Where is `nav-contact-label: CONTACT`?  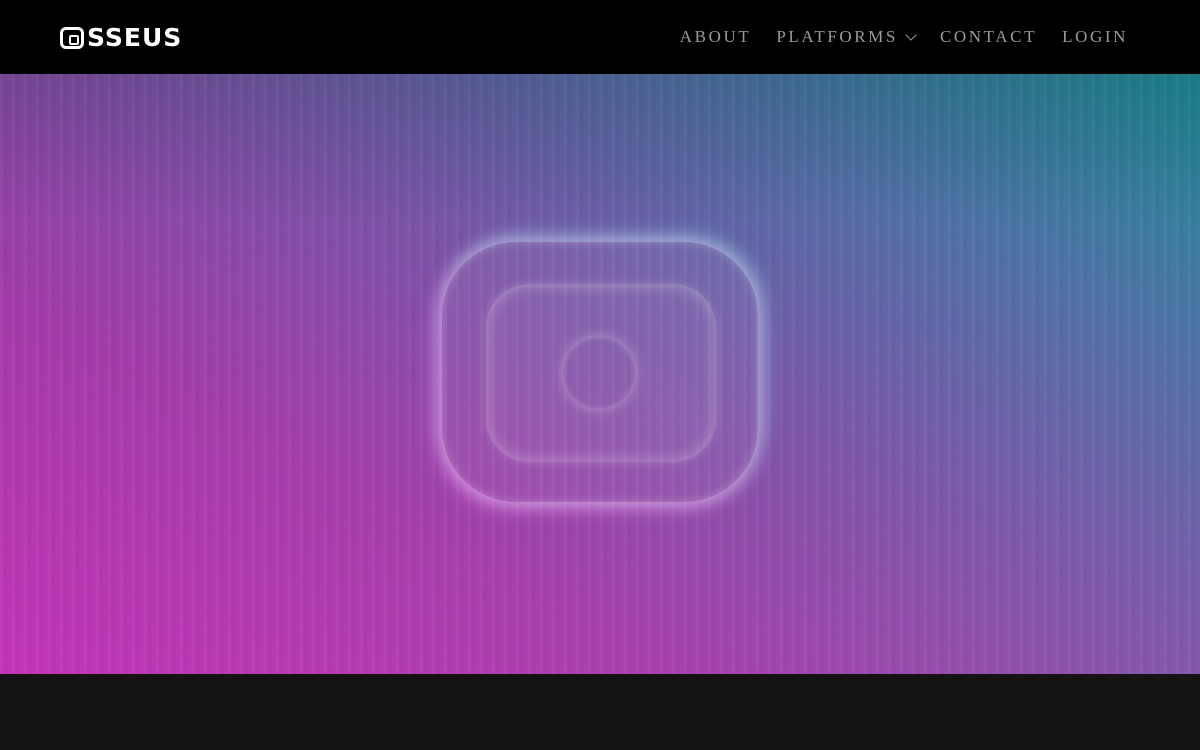
nav-contact-label: CONTACT is located at coordinates (988, 36).